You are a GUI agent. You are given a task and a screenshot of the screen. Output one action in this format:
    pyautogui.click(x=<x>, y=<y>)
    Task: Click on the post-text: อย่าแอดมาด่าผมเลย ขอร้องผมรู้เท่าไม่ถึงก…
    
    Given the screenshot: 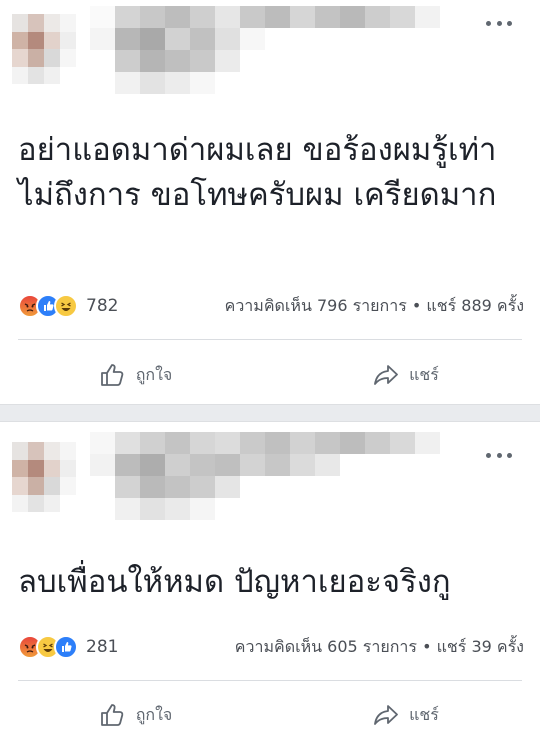 What is the action you would take?
    pyautogui.click(x=257, y=172)
    